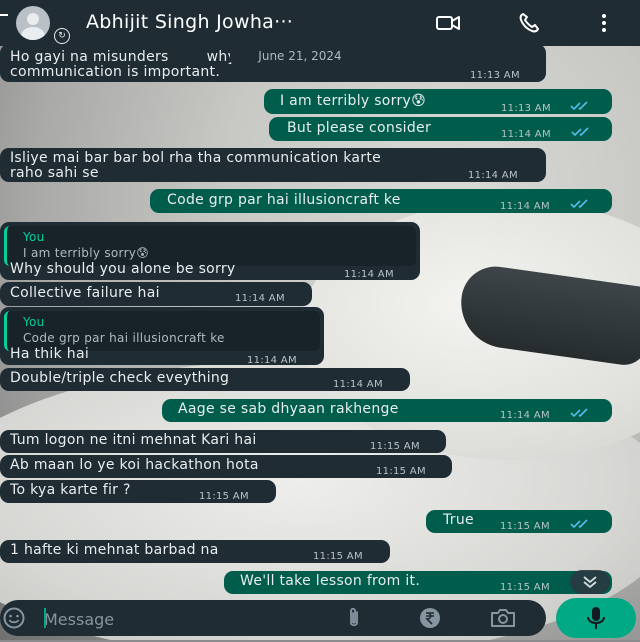  What do you see at coordinates (354, 618) in the screenshot?
I see `attach-icon` at bounding box center [354, 618].